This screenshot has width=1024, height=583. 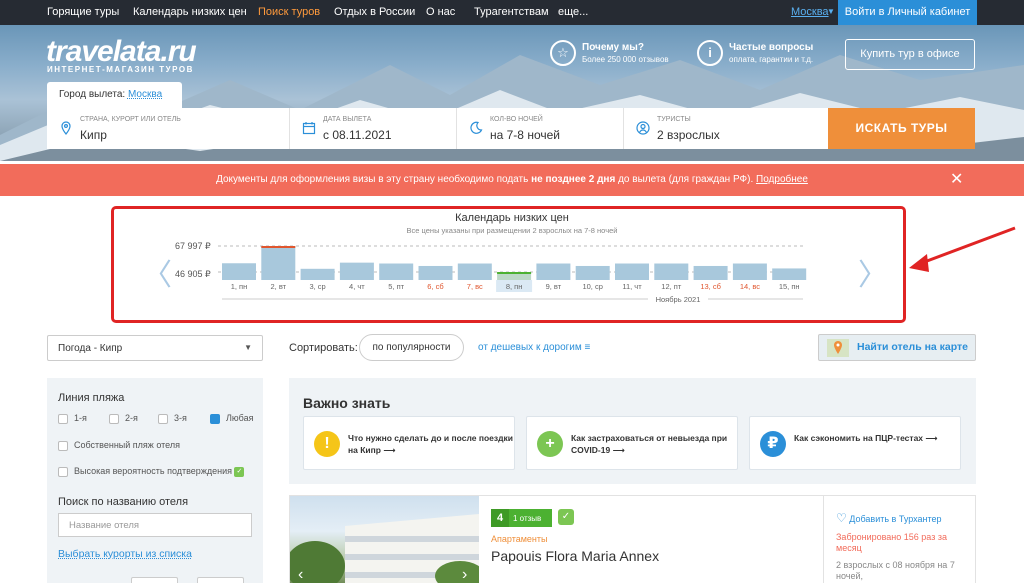 What do you see at coordinates (575, 556) in the screenshot?
I see `hotel-name: Papouis Flora Maria Annex` at bounding box center [575, 556].